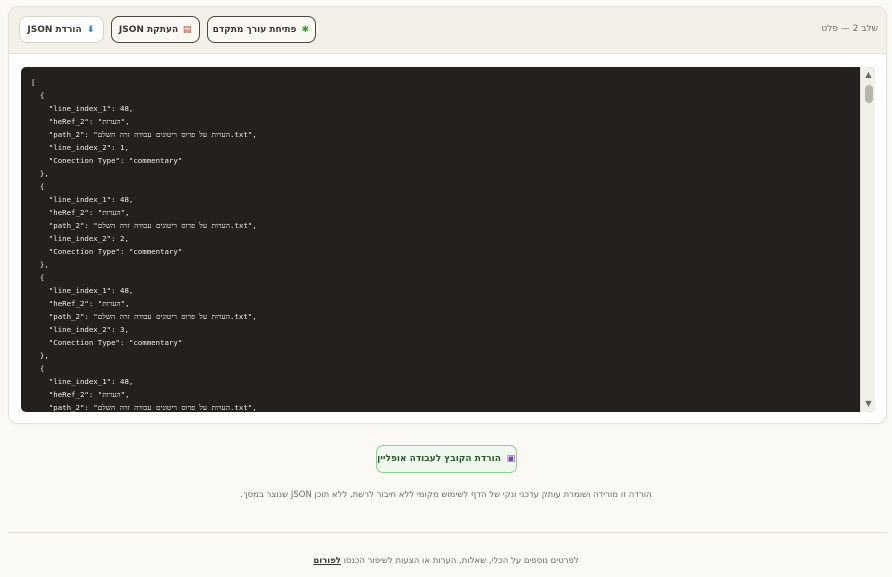 Image resolution: width=892 pixels, height=577 pixels. Describe the element at coordinates (80, 147) in the screenshot. I see `code-line: "line_index_2": 1,` at that location.